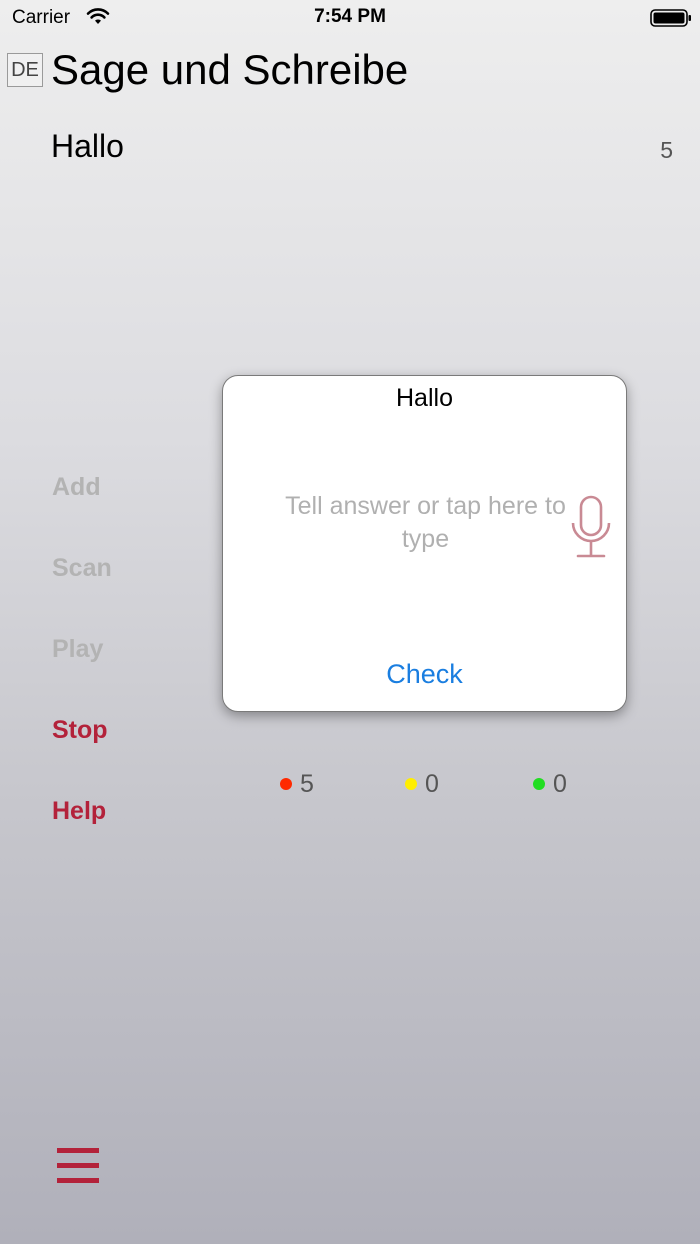  What do you see at coordinates (82, 568) in the screenshot?
I see `menu-item-scan: Scan` at bounding box center [82, 568].